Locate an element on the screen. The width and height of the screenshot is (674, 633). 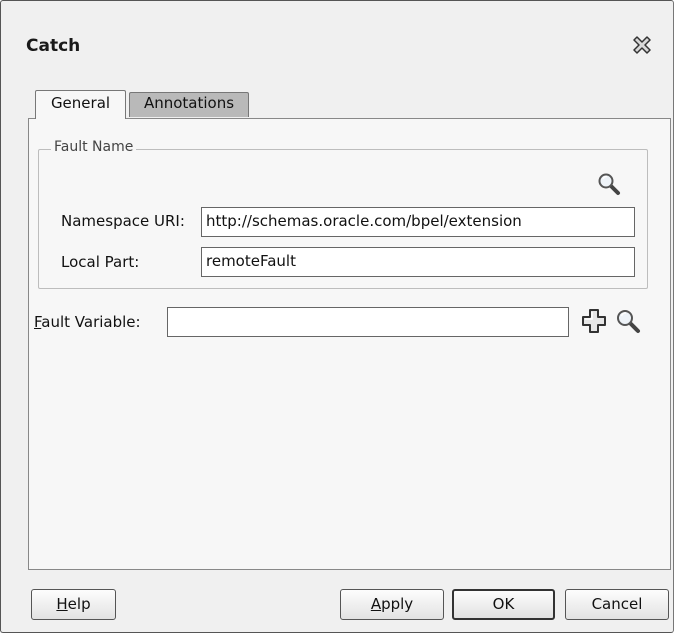
fault-variable-label: Fault Variable: is located at coordinates (87, 322).